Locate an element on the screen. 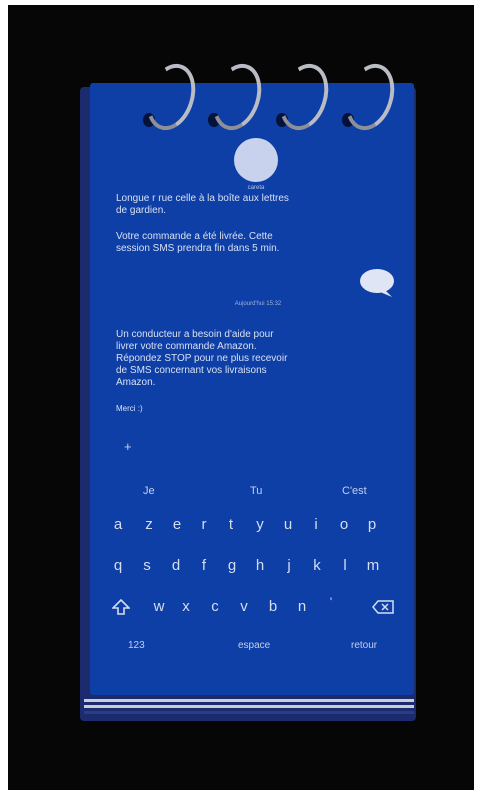  key-f: f is located at coordinates (204, 565).